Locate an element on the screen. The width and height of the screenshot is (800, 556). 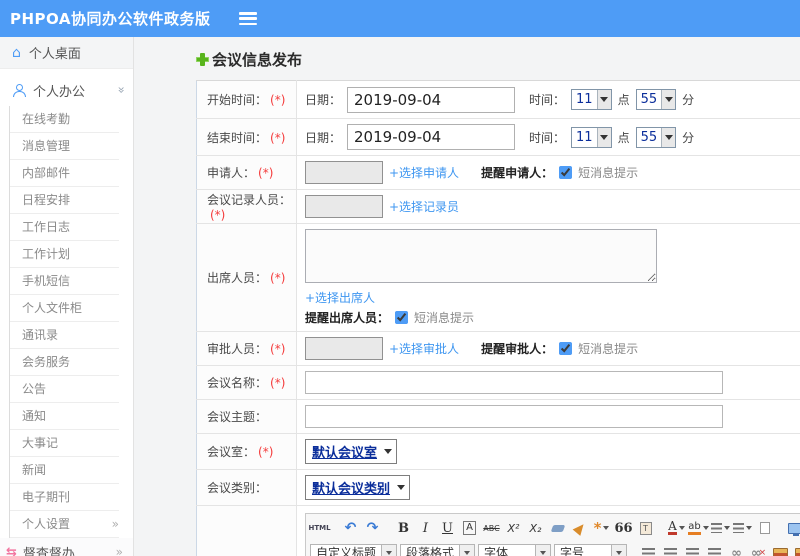
sidebar-item-meeting-service: 会务服务 is located at coordinates (64, 362).